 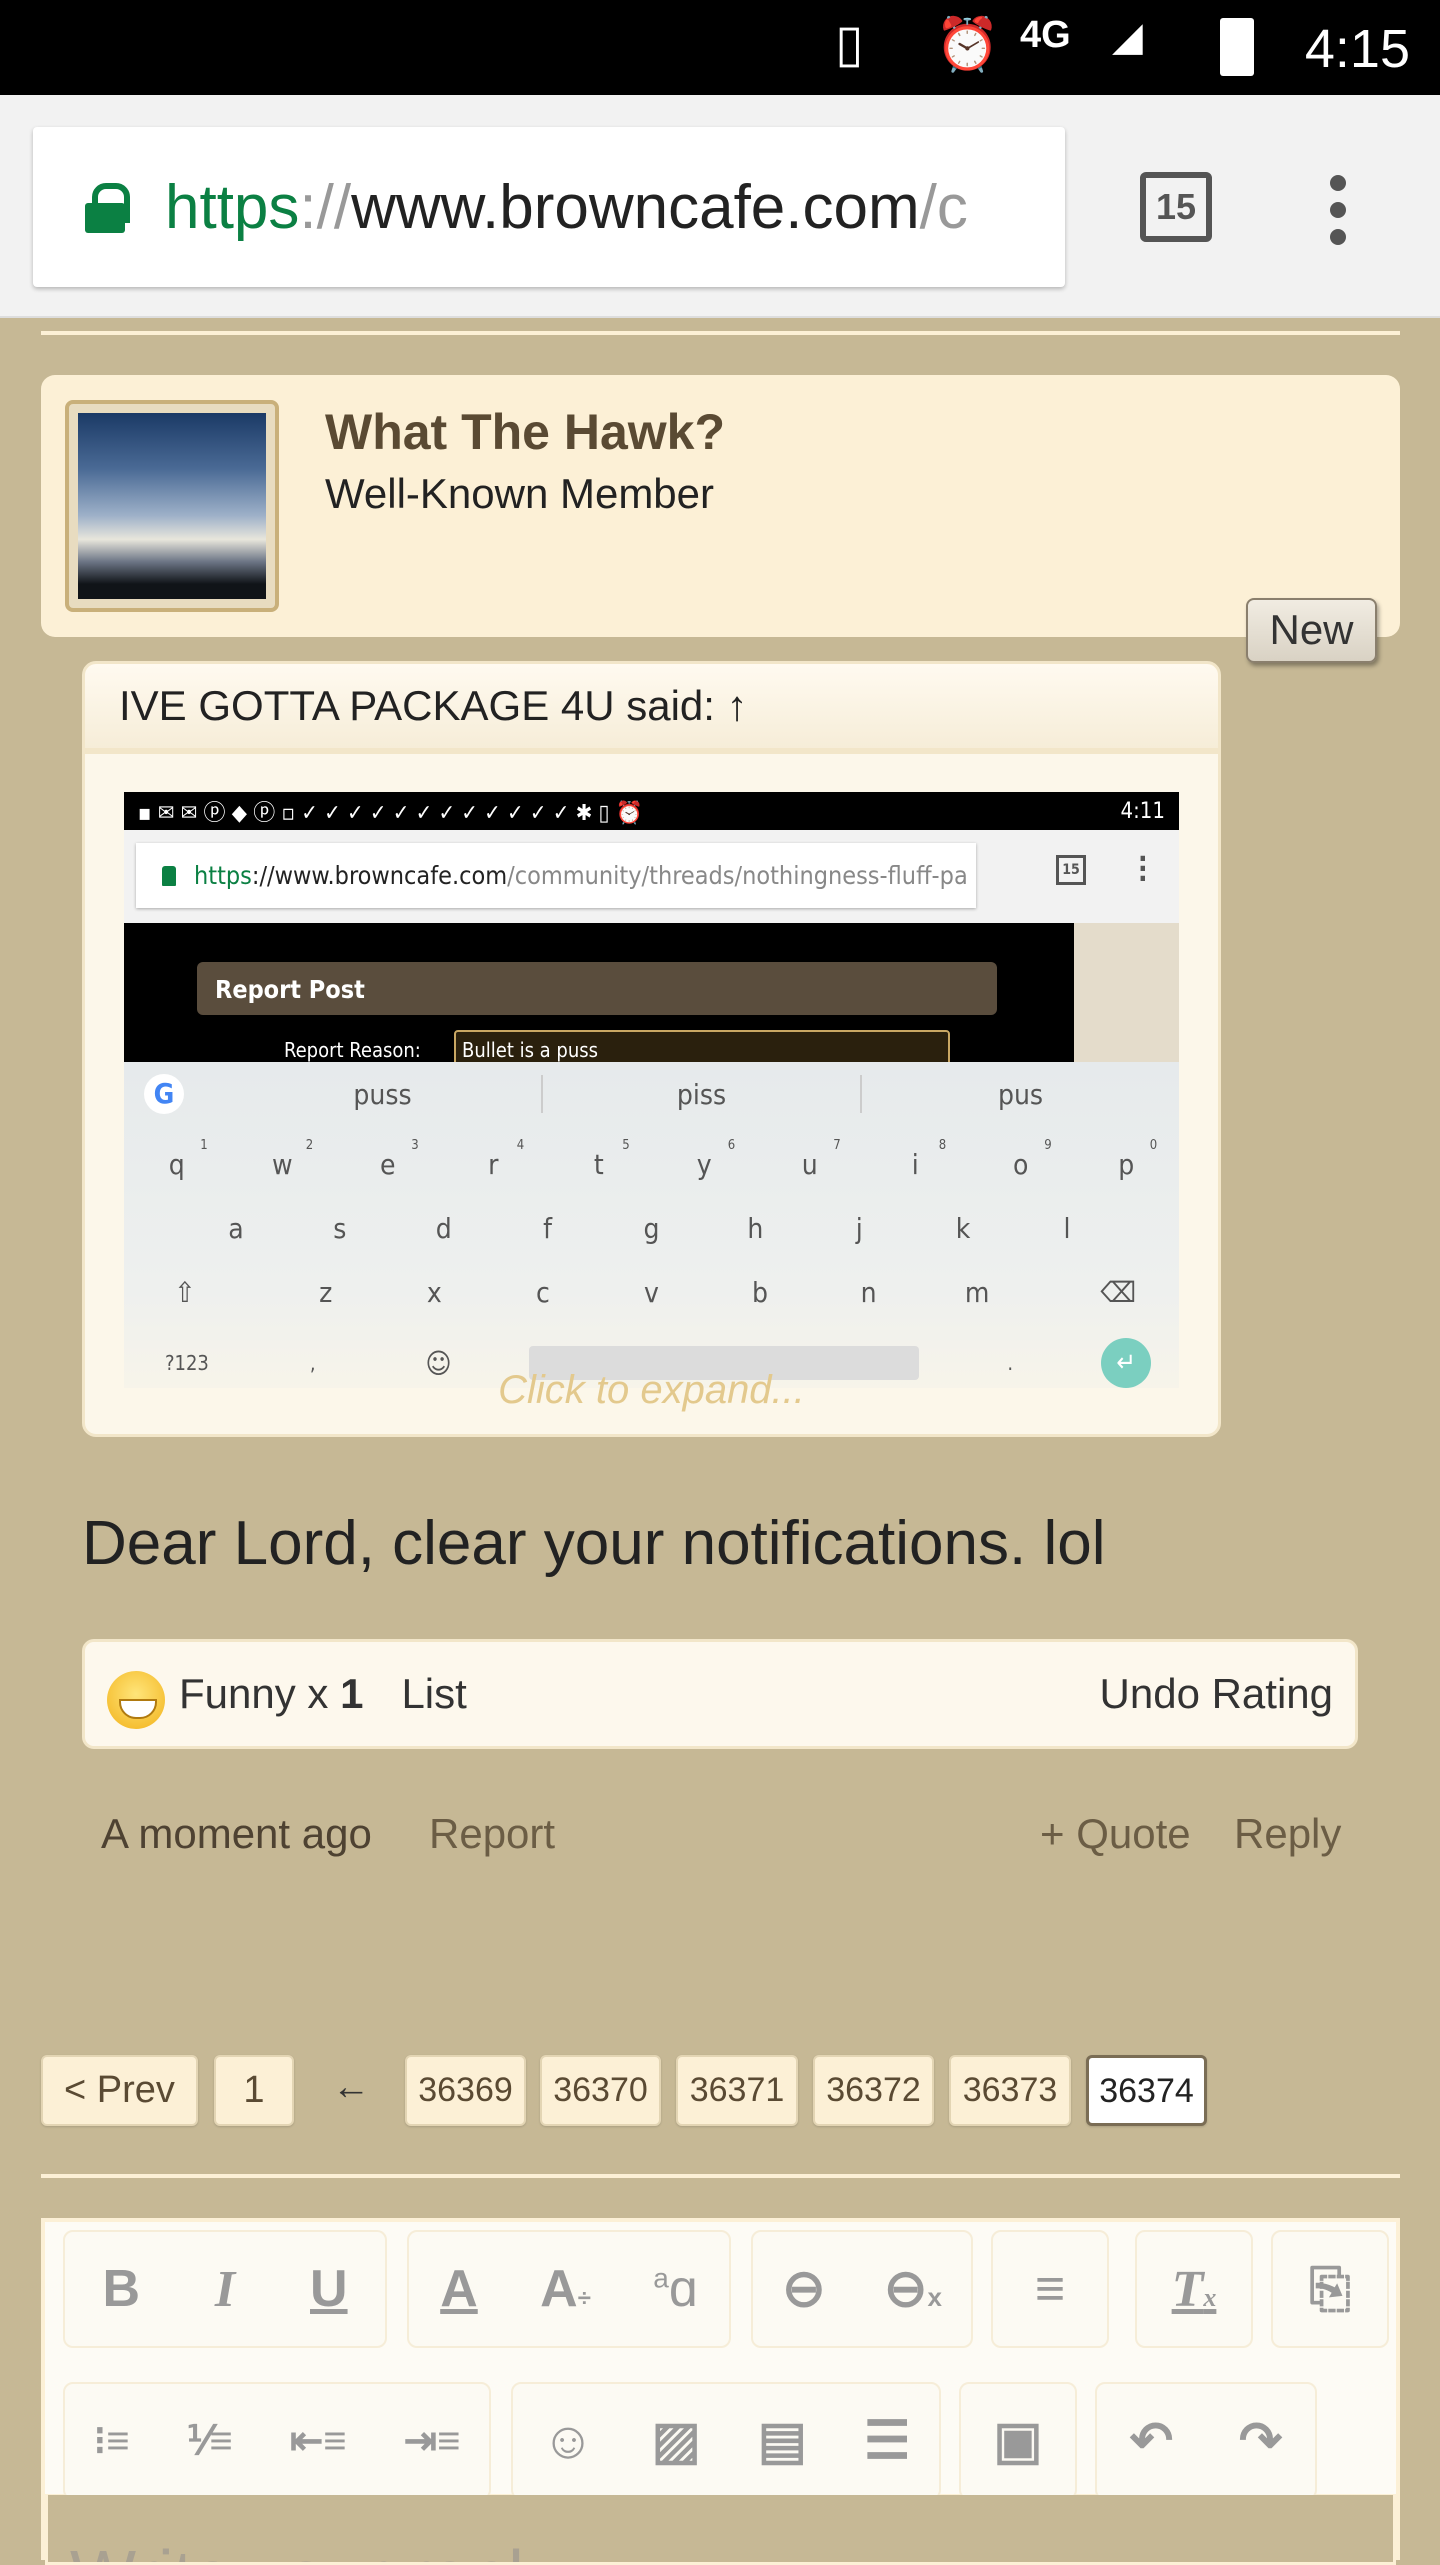 I want to click on redo-icon: ↷, so click(x=1261, y=2441).